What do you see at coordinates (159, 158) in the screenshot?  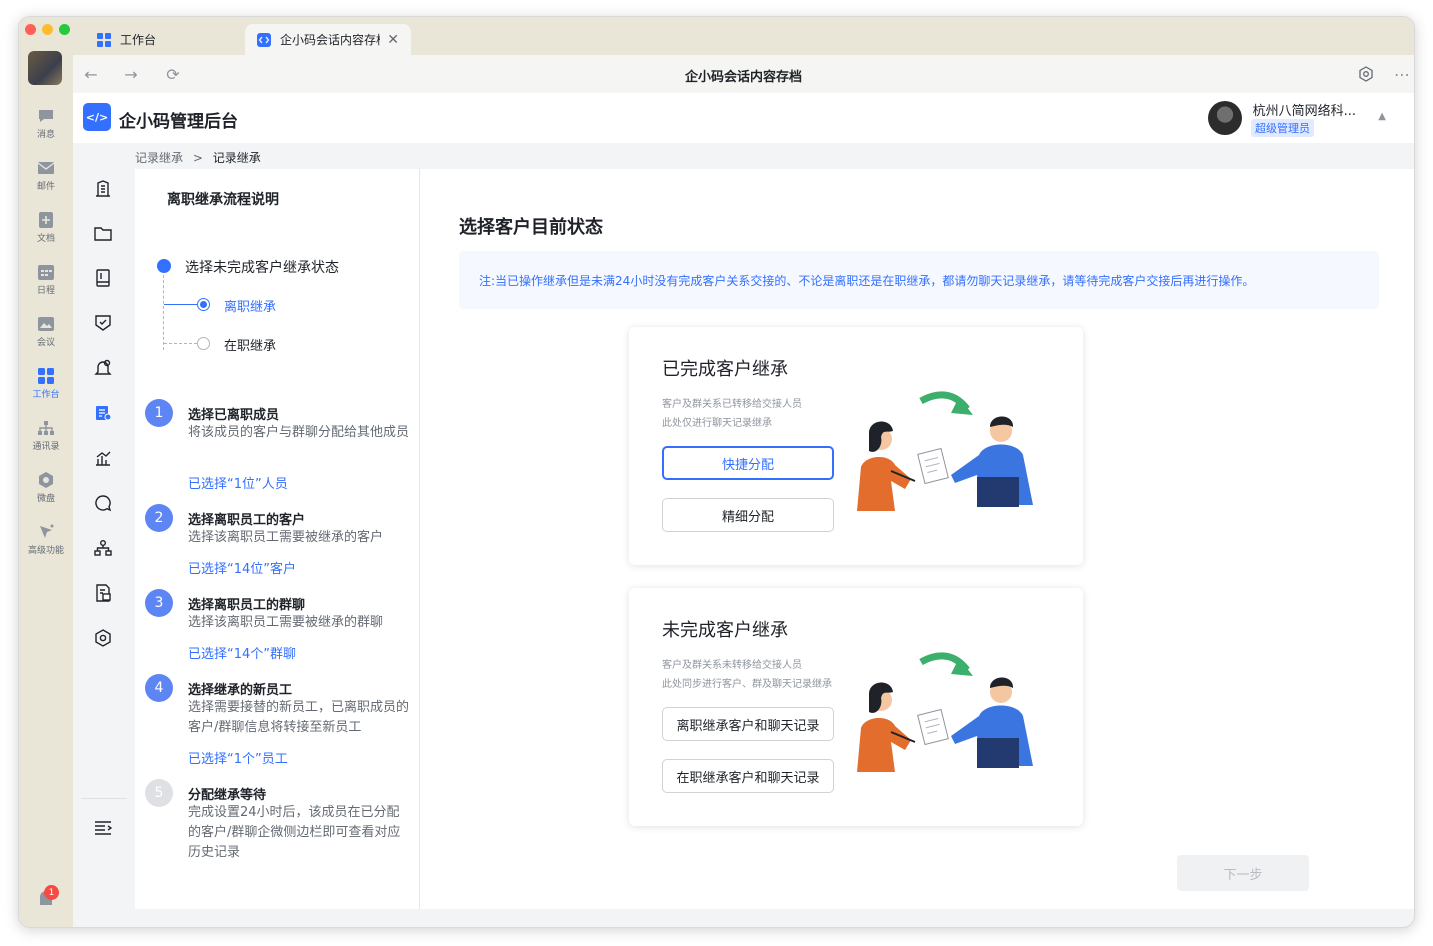 I see `breadcrumb-parent: 记录继承` at bounding box center [159, 158].